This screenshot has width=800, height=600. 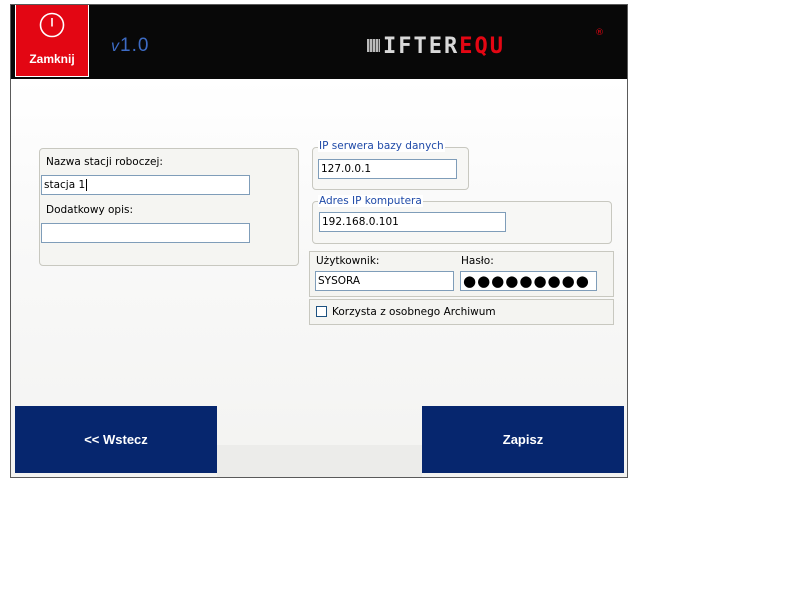 What do you see at coordinates (387, 169) in the screenshot?
I see `db-server-ip-field: 127.0.0.1` at bounding box center [387, 169].